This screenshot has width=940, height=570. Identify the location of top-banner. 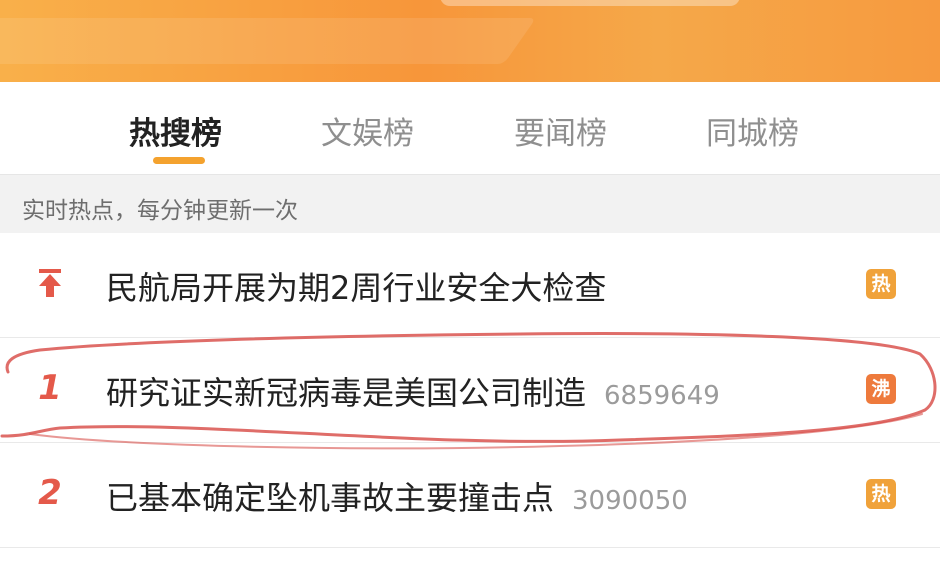
(470, 41).